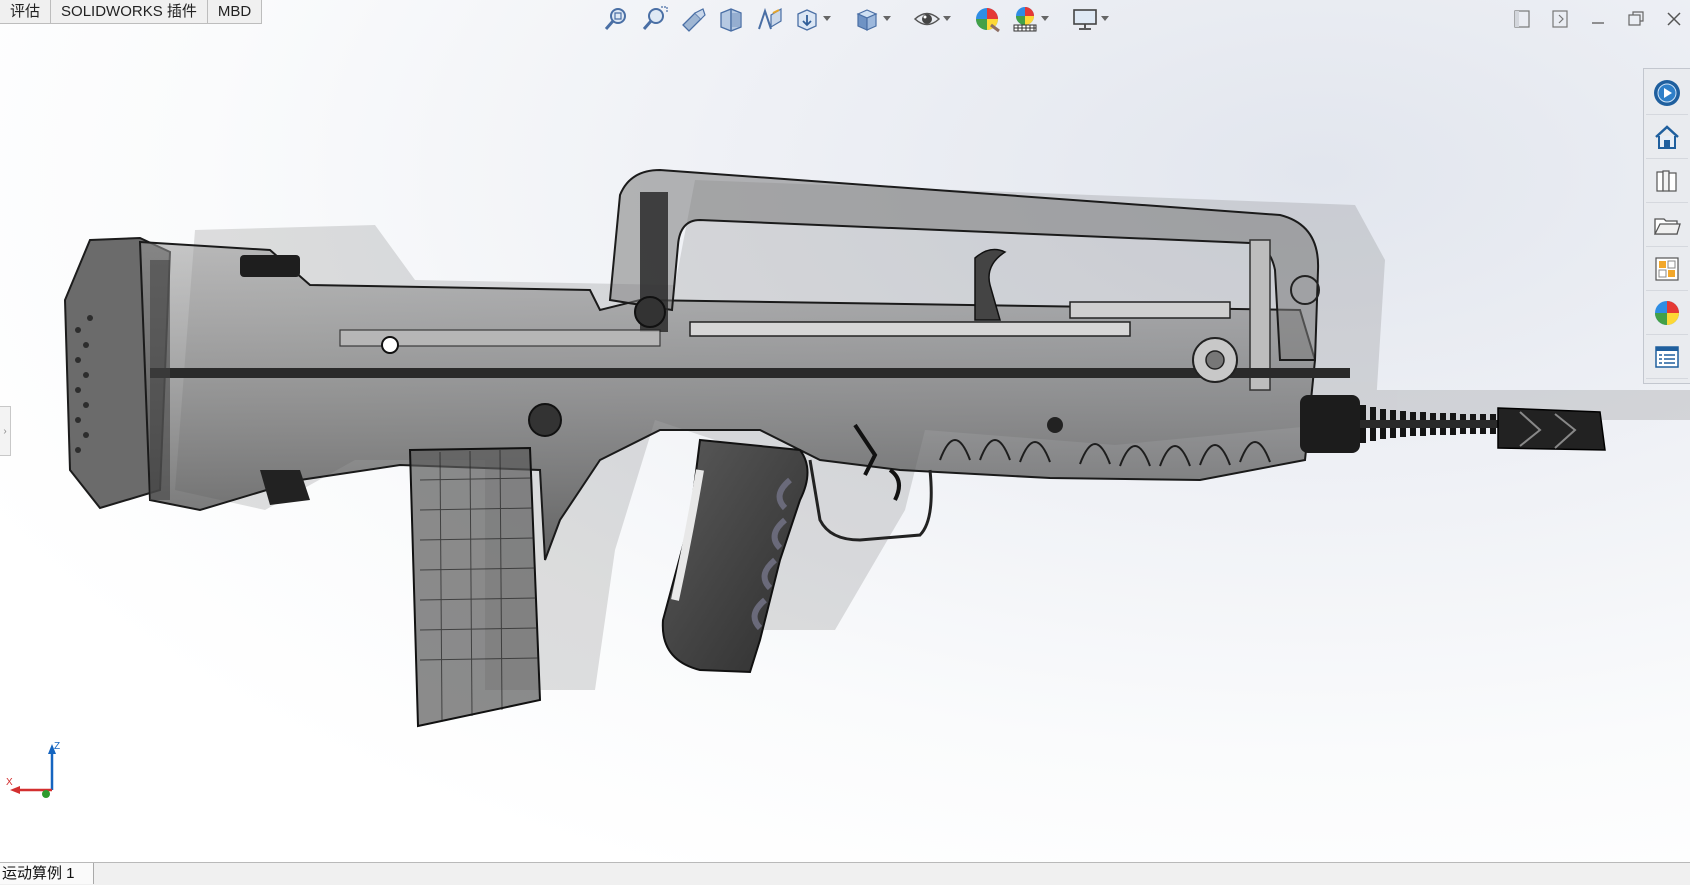 This screenshot has width=1690, height=885. What do you see at coordinates (1025, 19) in the screenshot?
I see `apply-scene-icon` at bounding box center [1025, 19].